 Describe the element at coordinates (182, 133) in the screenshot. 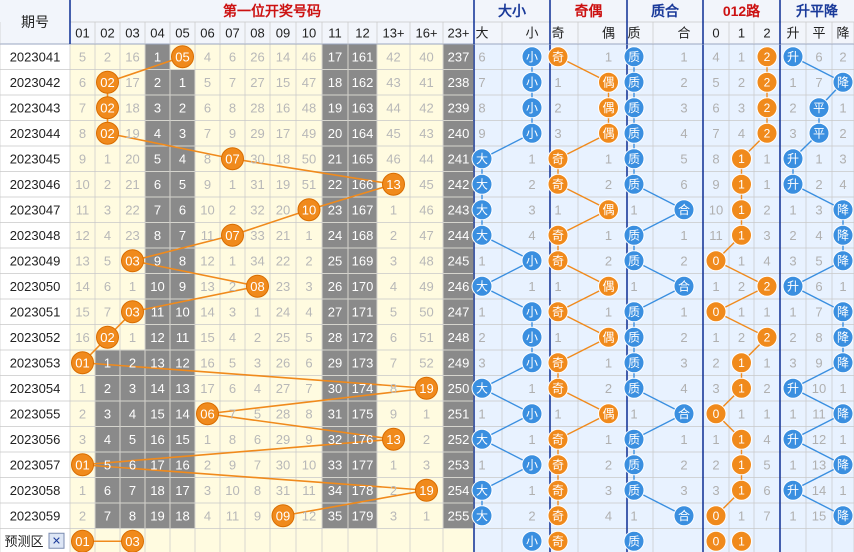

I see `gray-cell-value: 3` at that location.